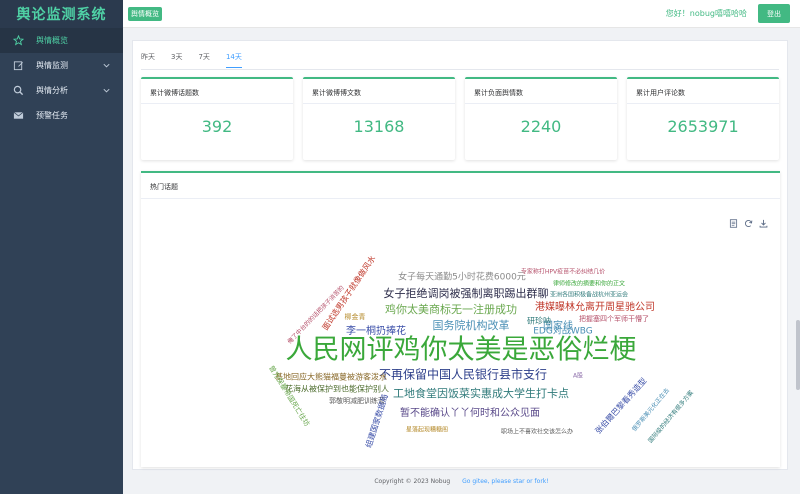 Image resolution: width=800 pixels, height=494 pixels. Describe the element at coordinates (18, 115) in the screenshot. I see `mail-icon` at that location.